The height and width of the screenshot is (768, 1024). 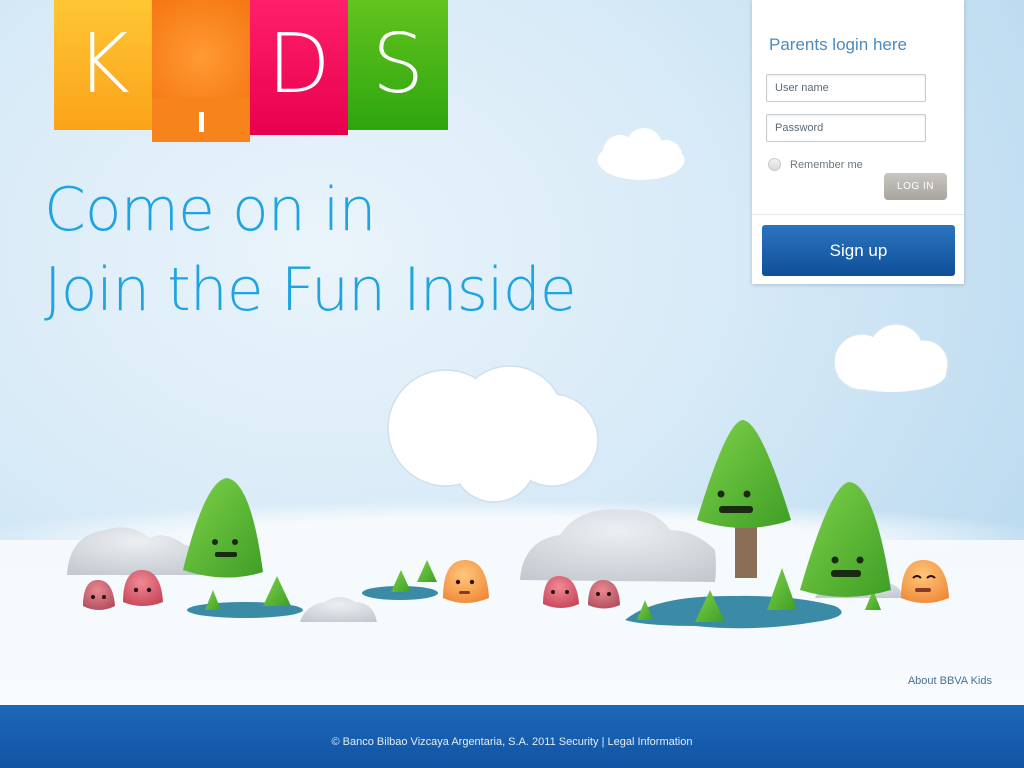 I want to click on logo-tile-k: K, so click(x=103, y=65).